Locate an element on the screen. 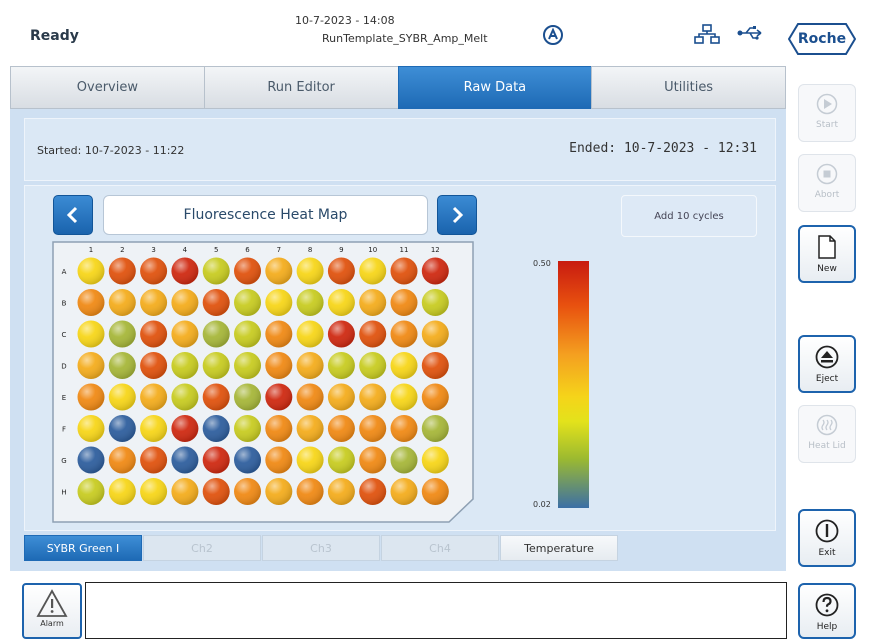 The height and width of the screenshot is (639, 869). well-F10 is located at coordinates (373, 428).